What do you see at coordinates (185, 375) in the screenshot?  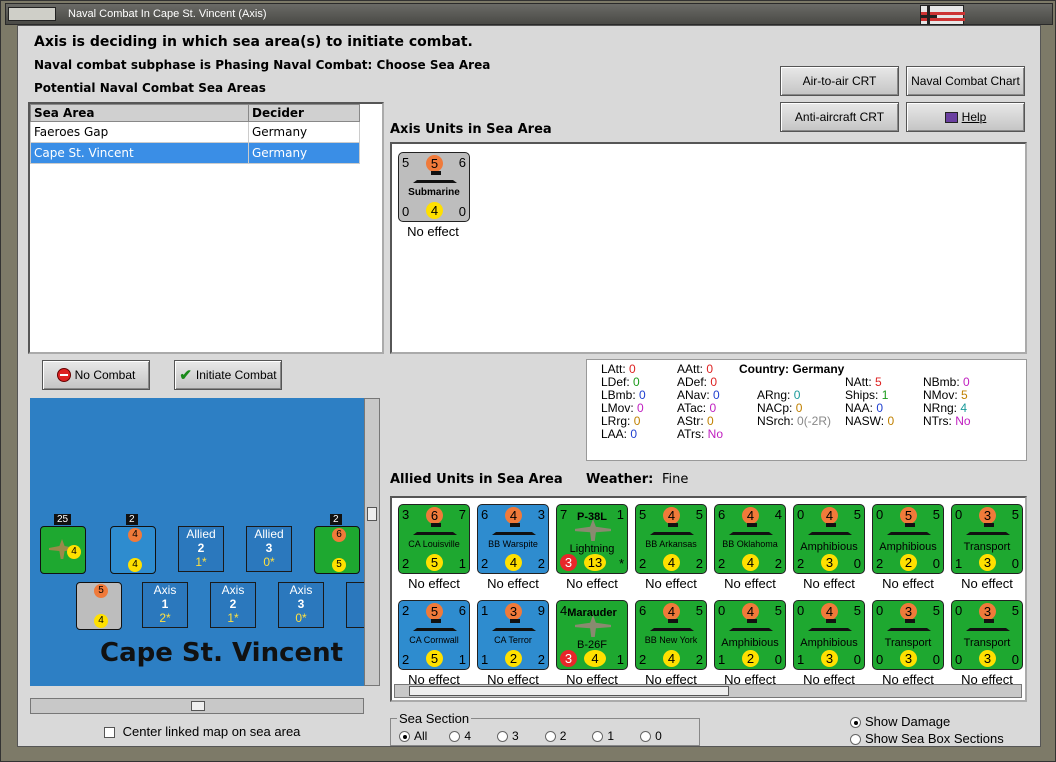 I see `checkmark-icon: ✔` at bounding box center [185, 375].